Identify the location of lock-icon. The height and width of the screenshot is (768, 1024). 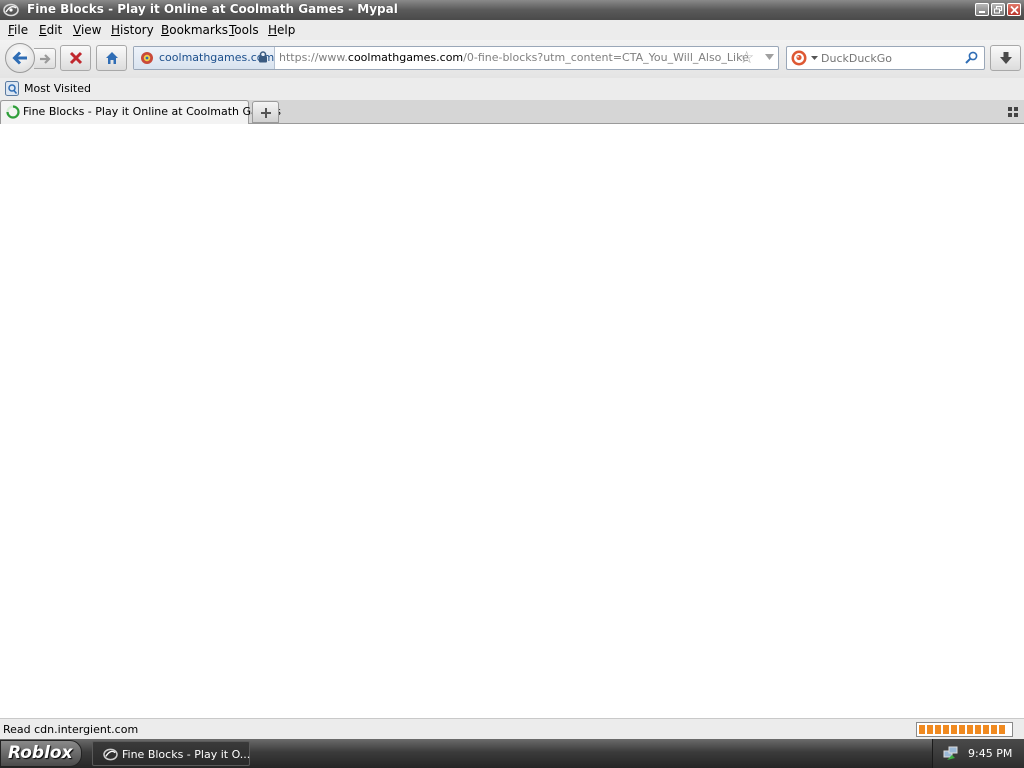
(263, 57).